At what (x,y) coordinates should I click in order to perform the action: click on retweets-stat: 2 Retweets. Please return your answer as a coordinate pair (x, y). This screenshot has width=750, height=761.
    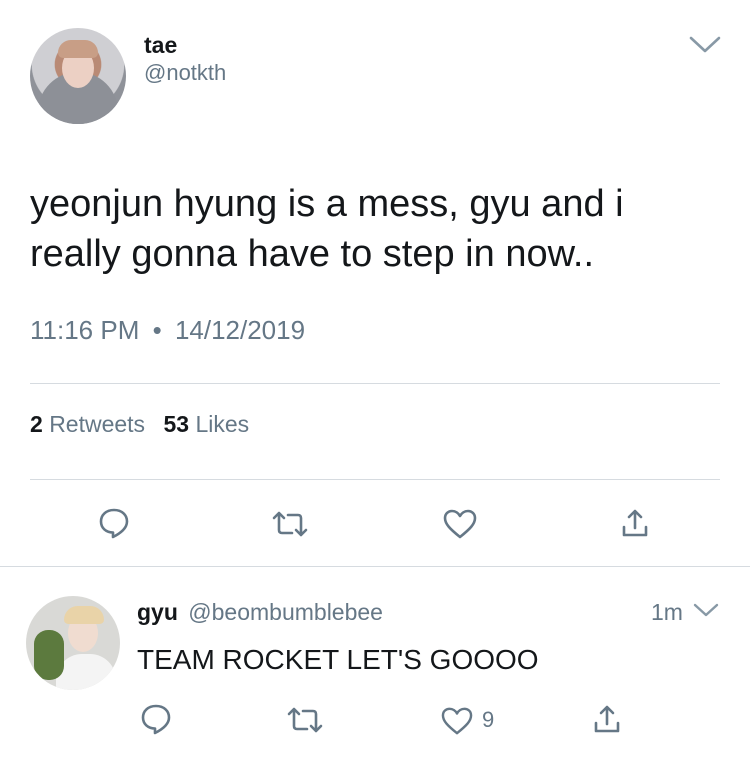
    Looking at the image, I should click on (90, 424).